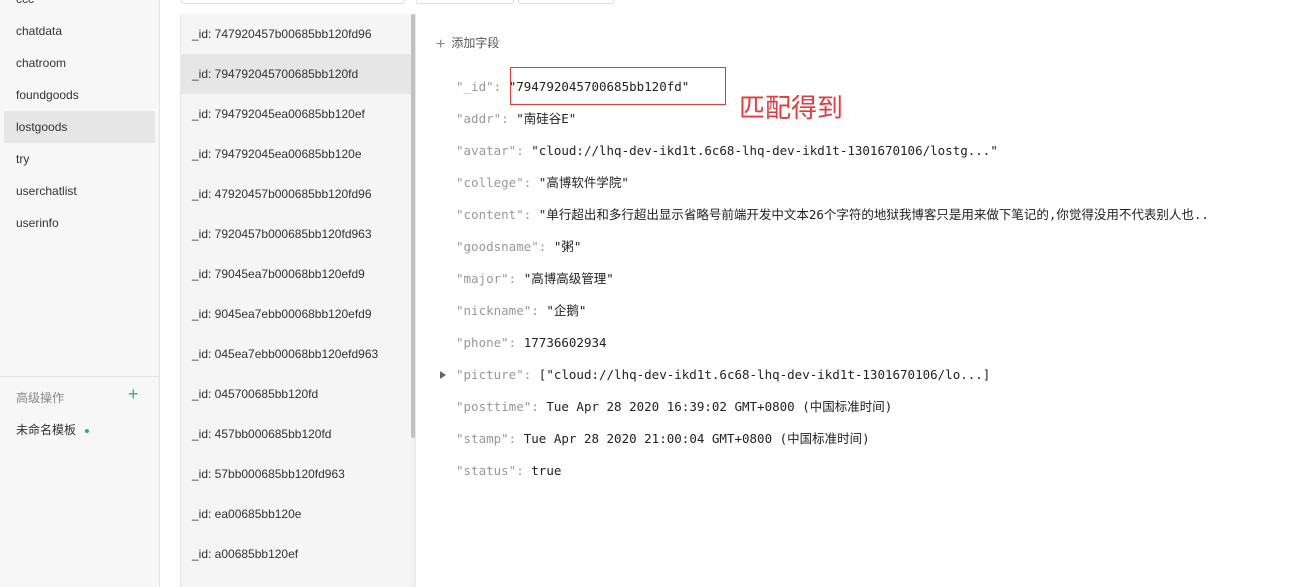 The image size is (1290, 587). Describe the element at coordinates (79, 223) in the screenshot. I see `collection-item-userinfo: userinfo` at that location.